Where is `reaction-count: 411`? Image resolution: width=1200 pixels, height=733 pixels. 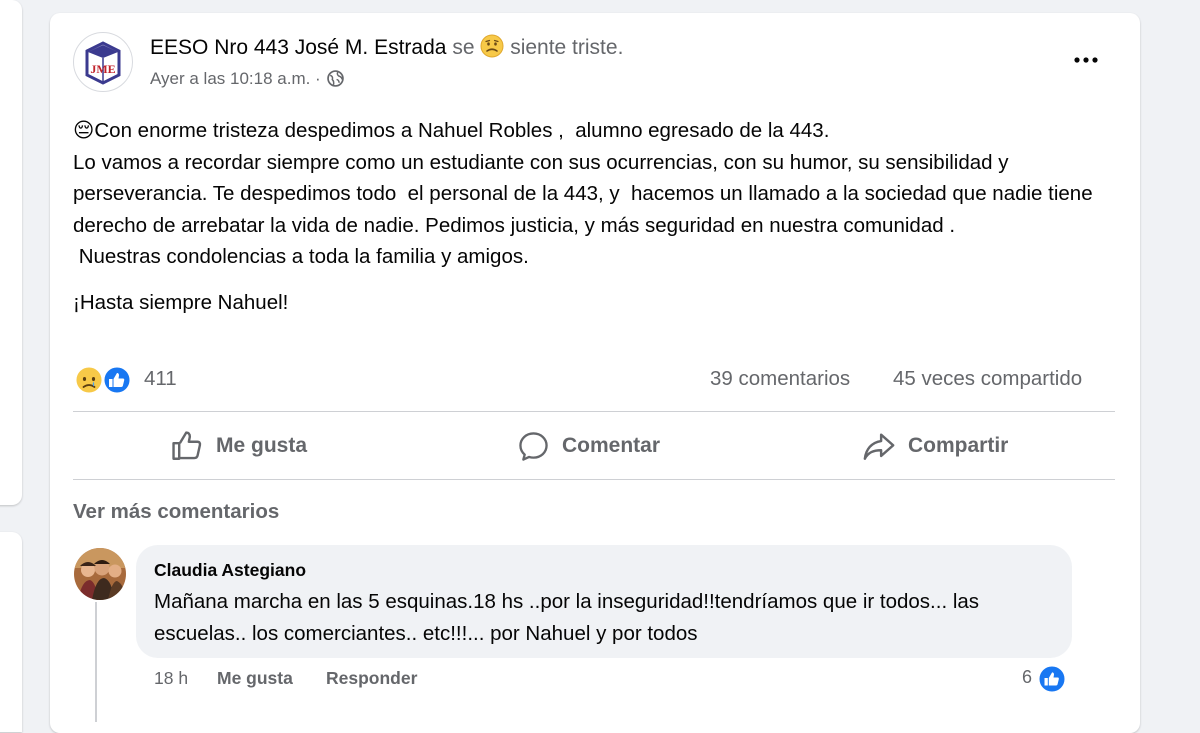
reaction-count: 411 is located at coordinates (160, 379).